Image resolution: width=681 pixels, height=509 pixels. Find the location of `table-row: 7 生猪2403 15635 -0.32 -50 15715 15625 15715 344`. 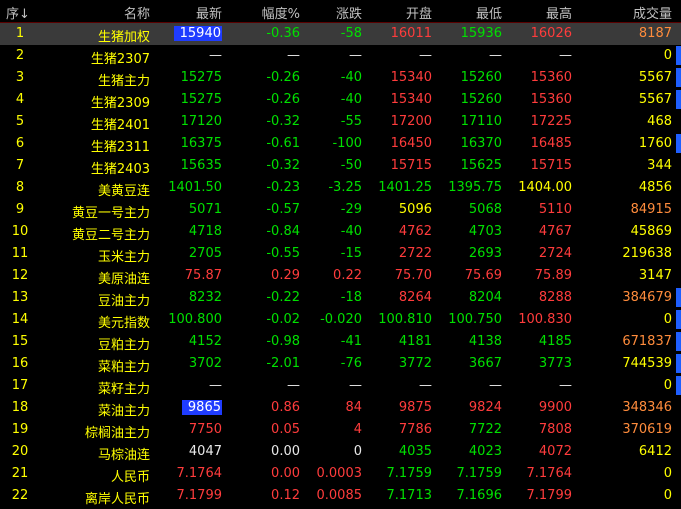

table-row: 7 生猪2403 15635 -0.32 -50 15715 15625 15715 344 is located at coordinates (340, 166).